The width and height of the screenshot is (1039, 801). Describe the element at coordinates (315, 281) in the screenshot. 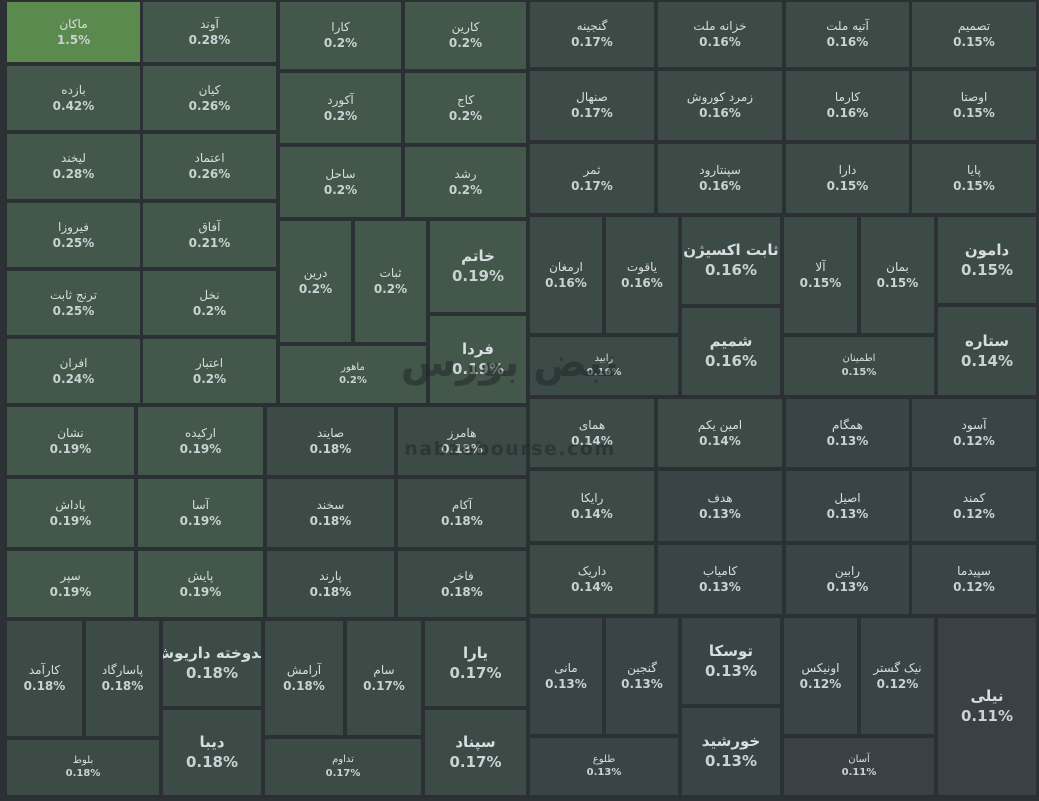

I see `treemap-tile-درین: درین 0.2%` at that location.